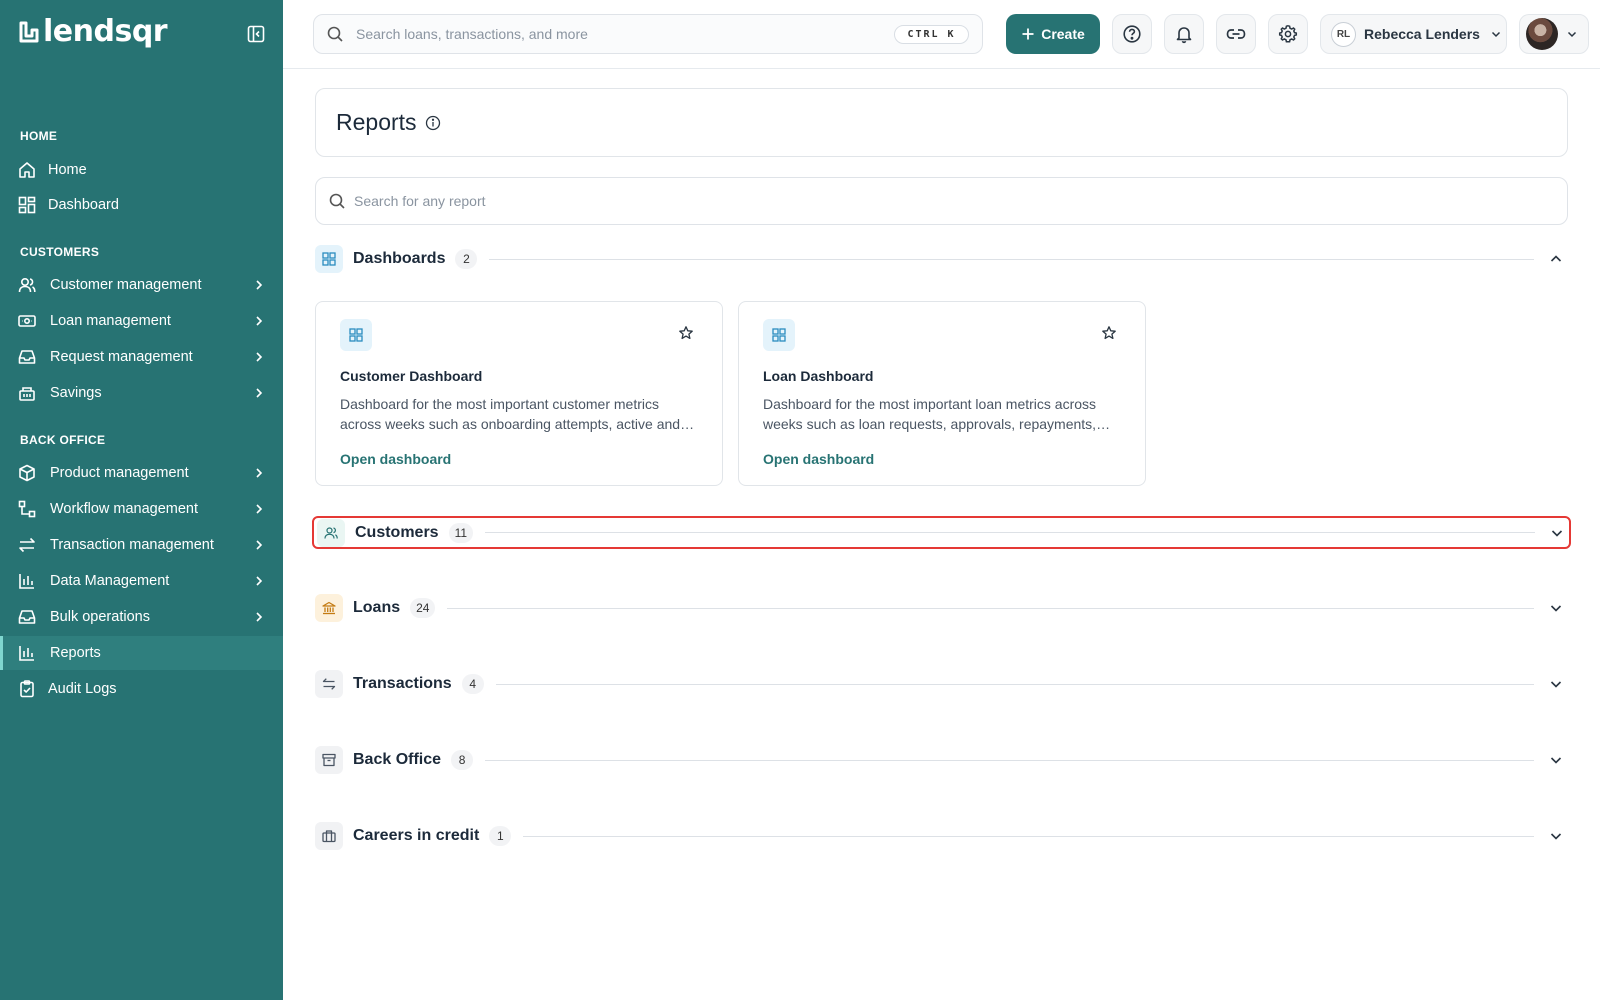 The width and height of the screenshot is (1600, 1000). I want to click on link-button, so click(1236, 34).